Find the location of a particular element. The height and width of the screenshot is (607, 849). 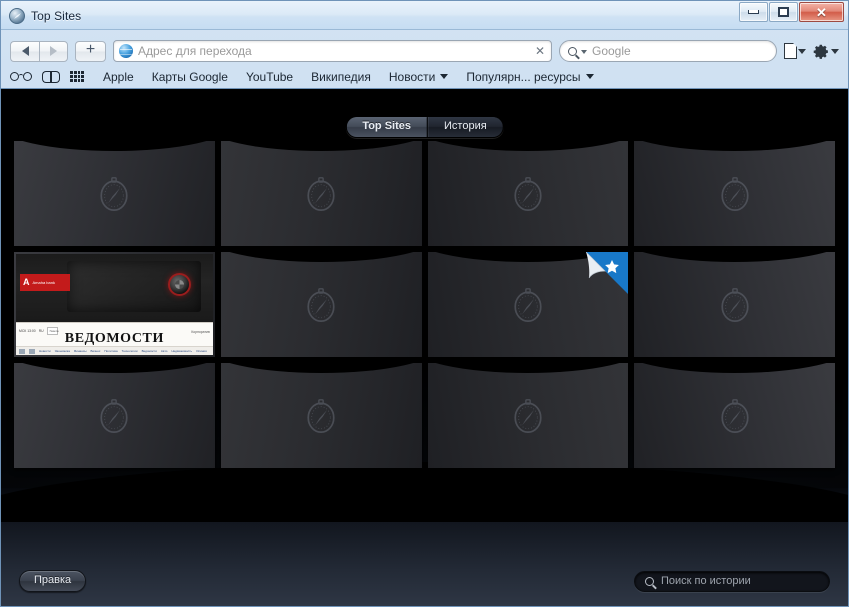

bookmark-youtube: YouTube is located at coordinates (269, 77).